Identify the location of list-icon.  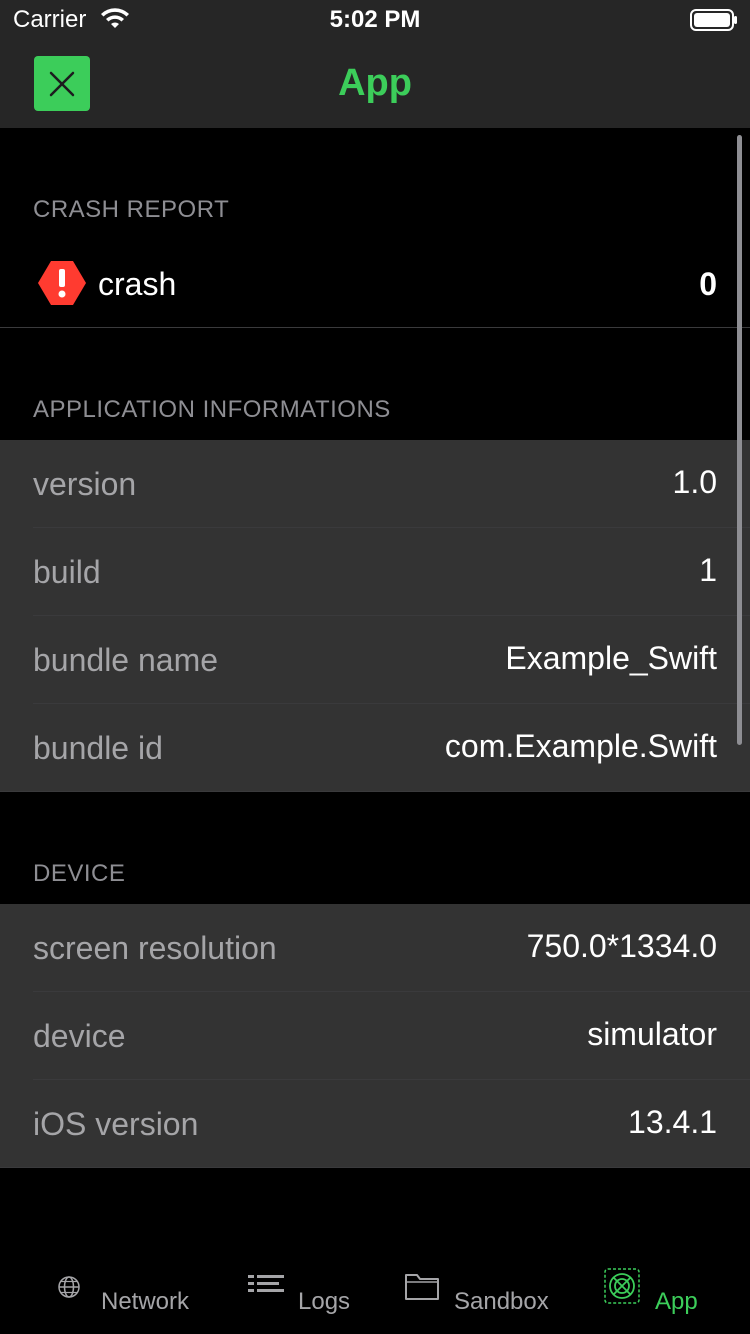
(266, 1283).